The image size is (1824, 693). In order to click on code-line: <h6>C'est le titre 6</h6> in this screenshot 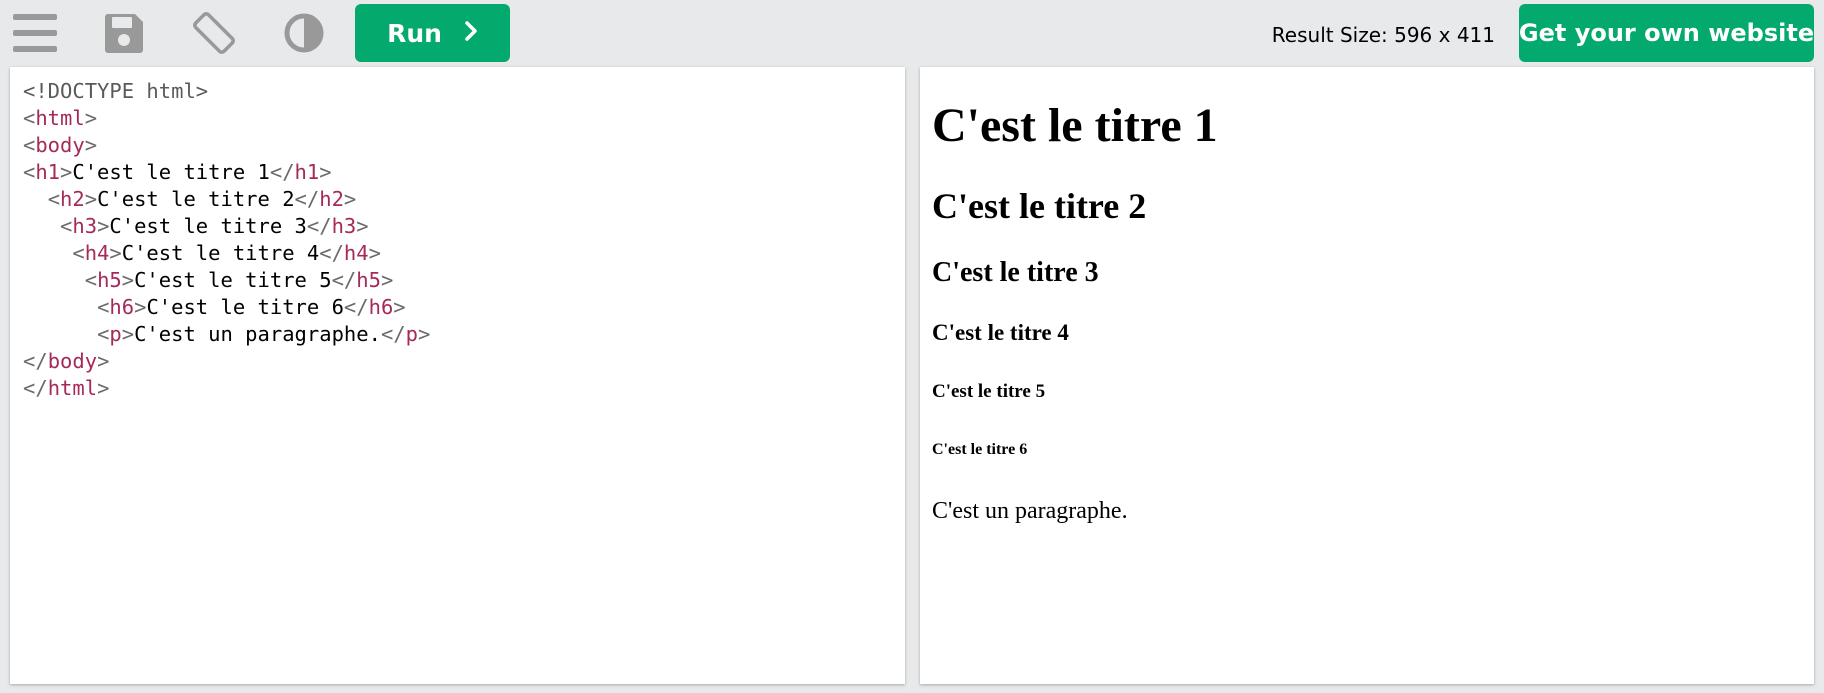, I will do `click(226, 307)`.